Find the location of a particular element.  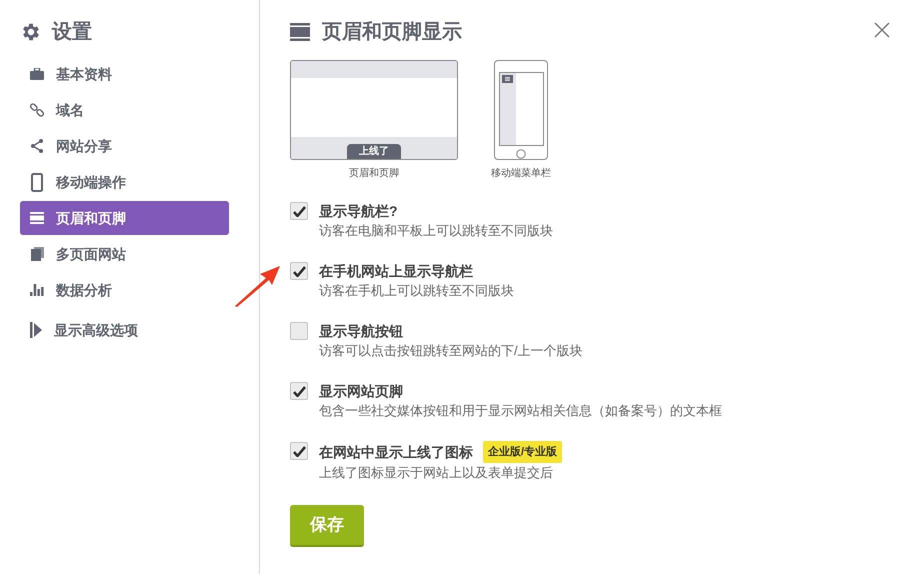

share-icon is located at coordinates (37, 146).